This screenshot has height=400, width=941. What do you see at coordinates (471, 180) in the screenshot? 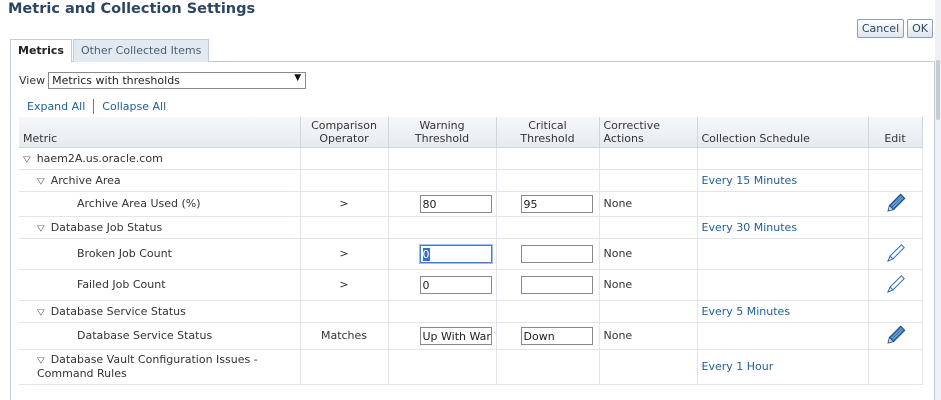
I see `table-row: ▽ Archive Area Every 15 Minutes` at bounding box center [471, 180].